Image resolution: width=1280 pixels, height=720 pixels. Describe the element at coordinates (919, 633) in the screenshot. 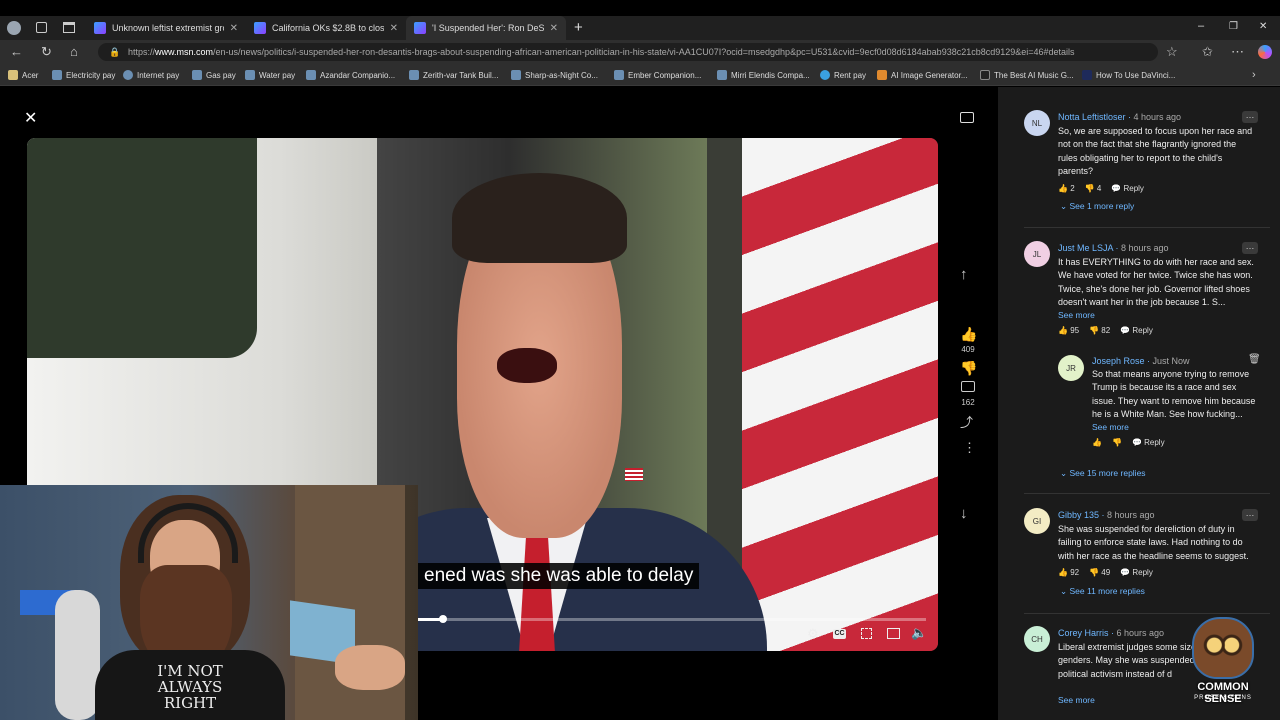

I see `volume-icon: 🔈` at that location.